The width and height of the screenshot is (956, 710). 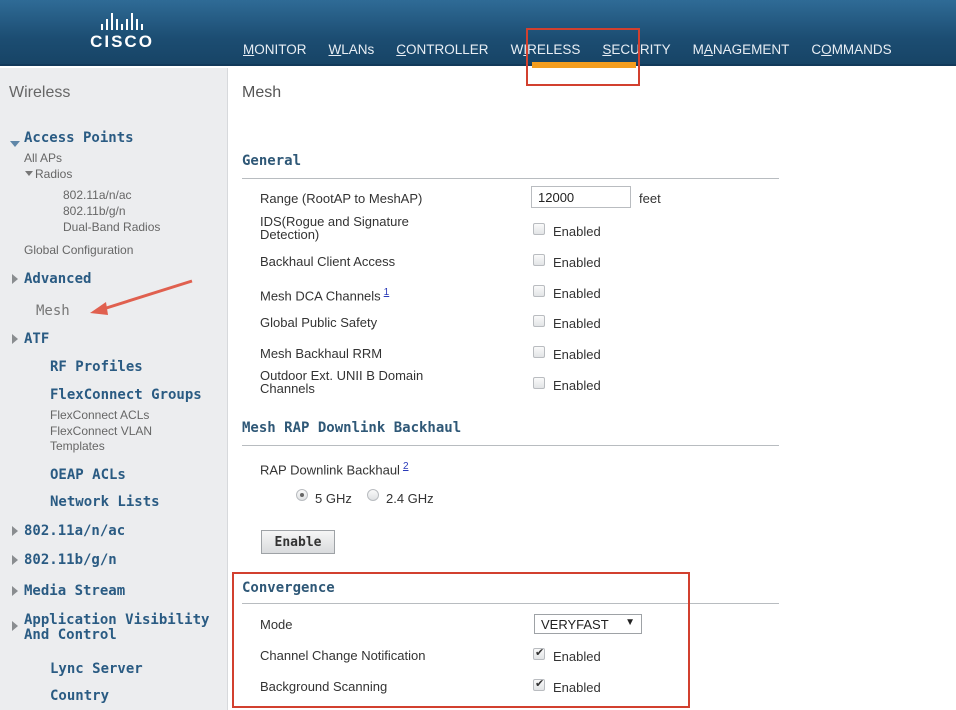 I want to click on backhaul-client-label: Backhaul Client Access, so click(x=328, y=261).